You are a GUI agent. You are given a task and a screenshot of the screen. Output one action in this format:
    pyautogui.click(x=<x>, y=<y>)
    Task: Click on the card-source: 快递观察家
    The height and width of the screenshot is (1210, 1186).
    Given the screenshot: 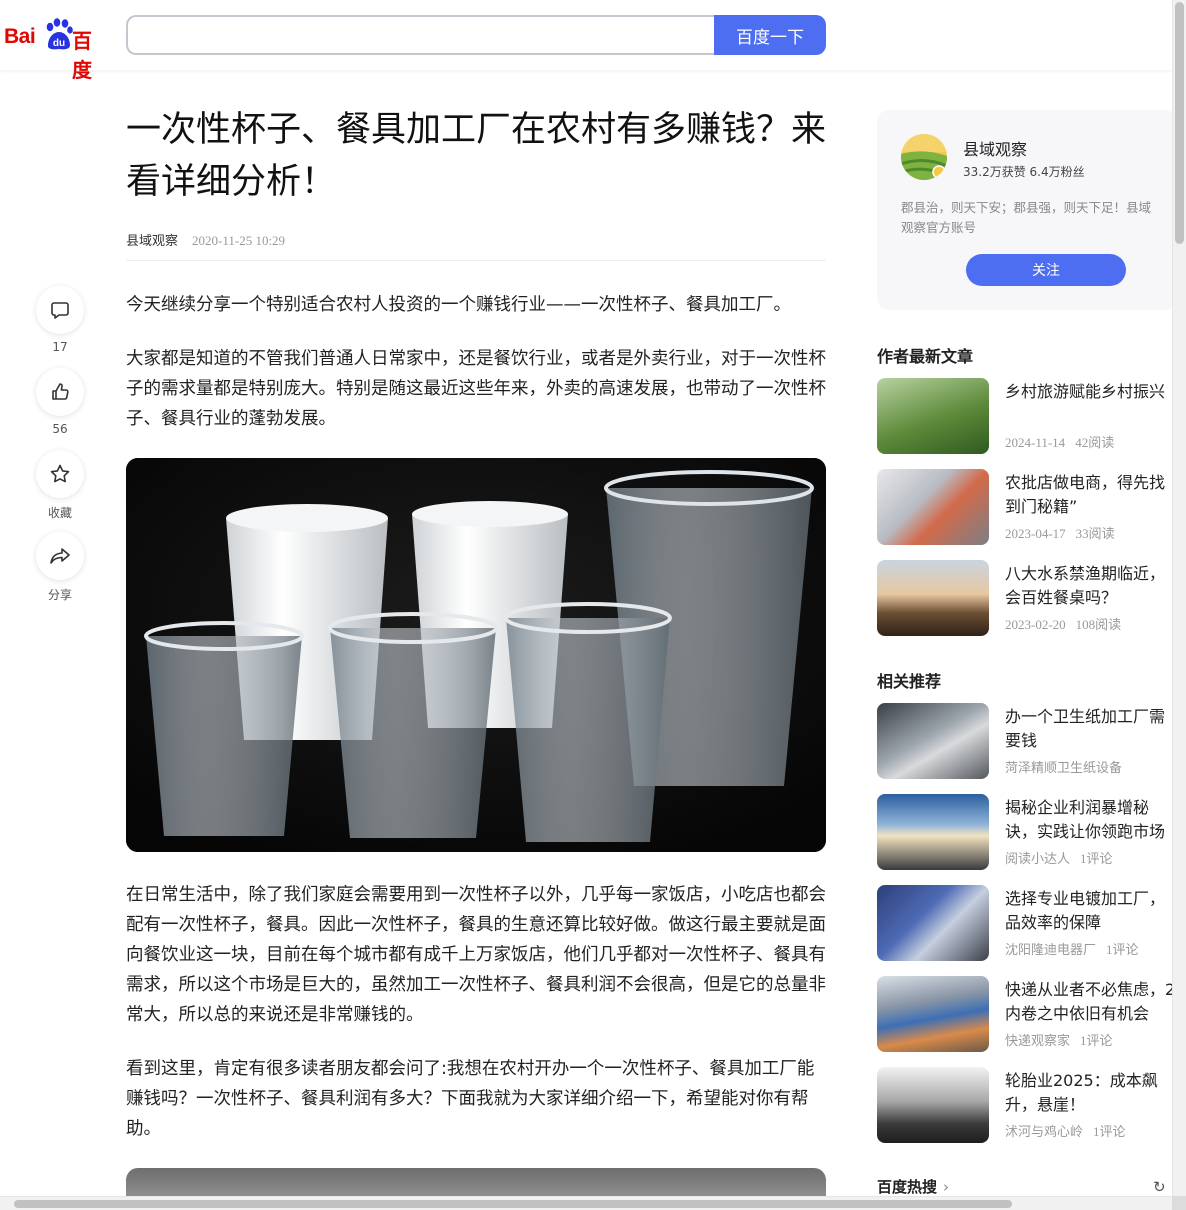 What is the action you would take?
    pyautogui.click(x=1038, y=1040)
    